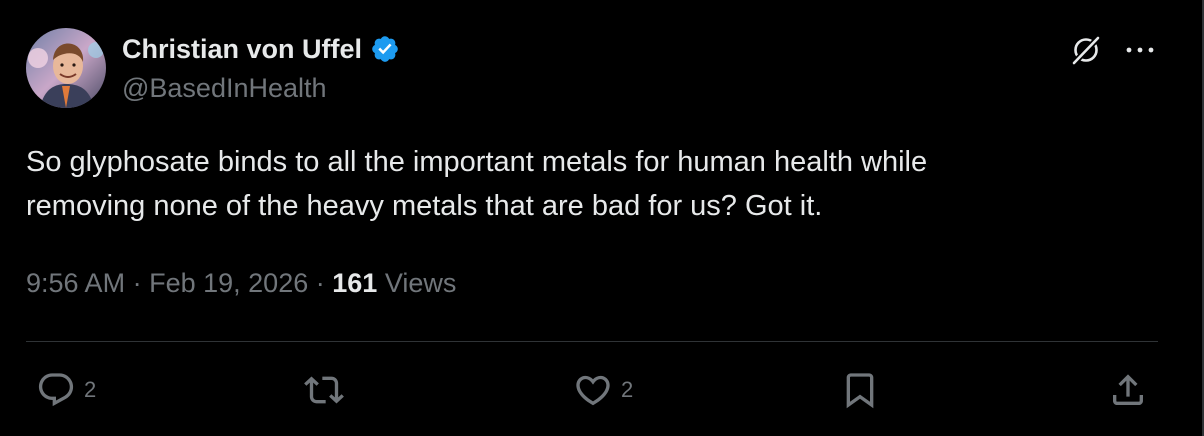  I want to click on actions-divider, so click(592, 341).